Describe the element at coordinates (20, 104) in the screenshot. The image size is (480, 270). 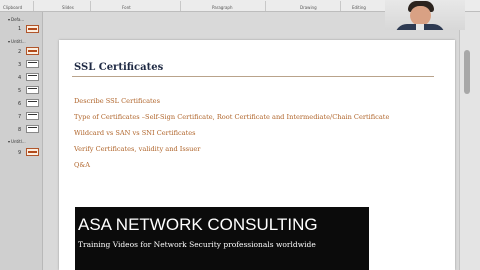
I see `slide-number: 6` at that location.